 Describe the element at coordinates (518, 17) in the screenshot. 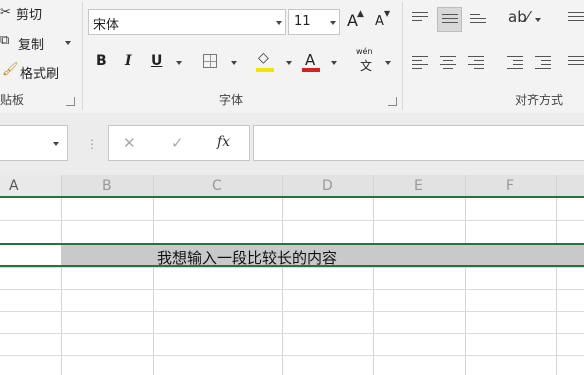

I see `orientation-icon: ab⁄` at that location.